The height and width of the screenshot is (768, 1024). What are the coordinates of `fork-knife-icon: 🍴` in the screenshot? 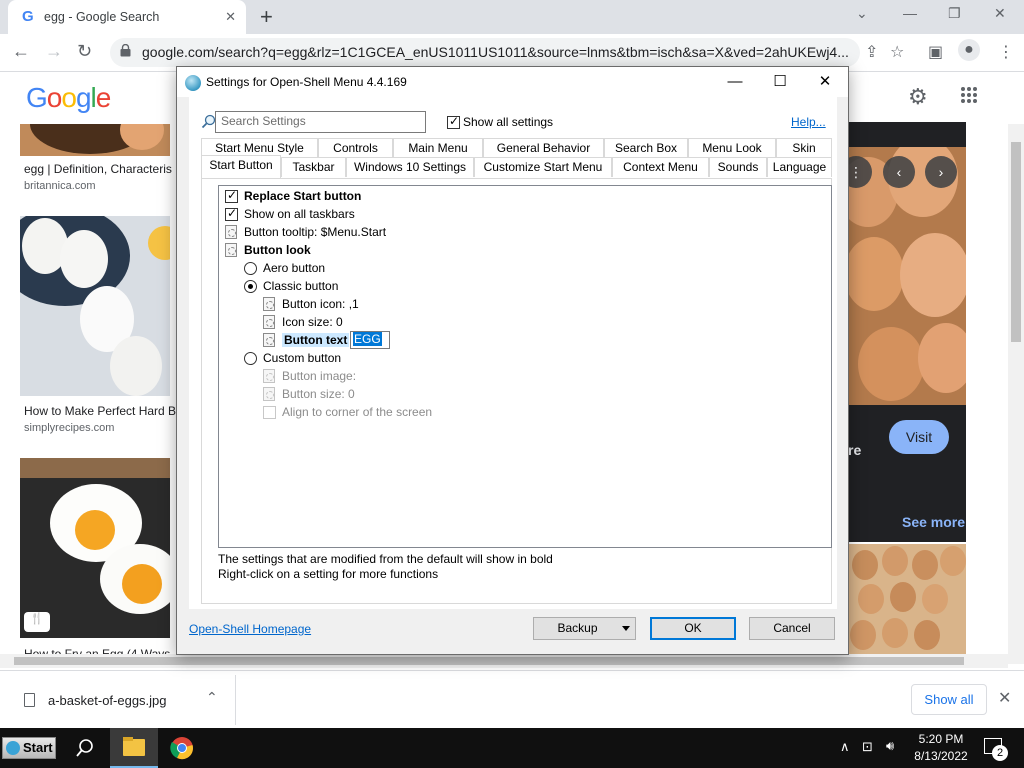 It's located at (37, 622).